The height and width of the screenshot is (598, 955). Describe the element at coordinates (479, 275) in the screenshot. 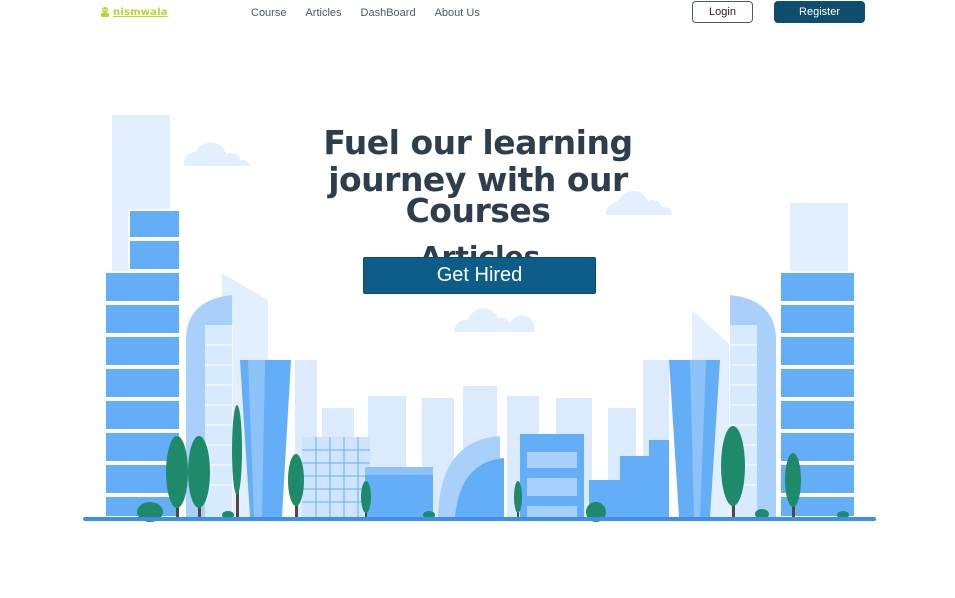

I see `get-hired-button: Get Hired` at that location.